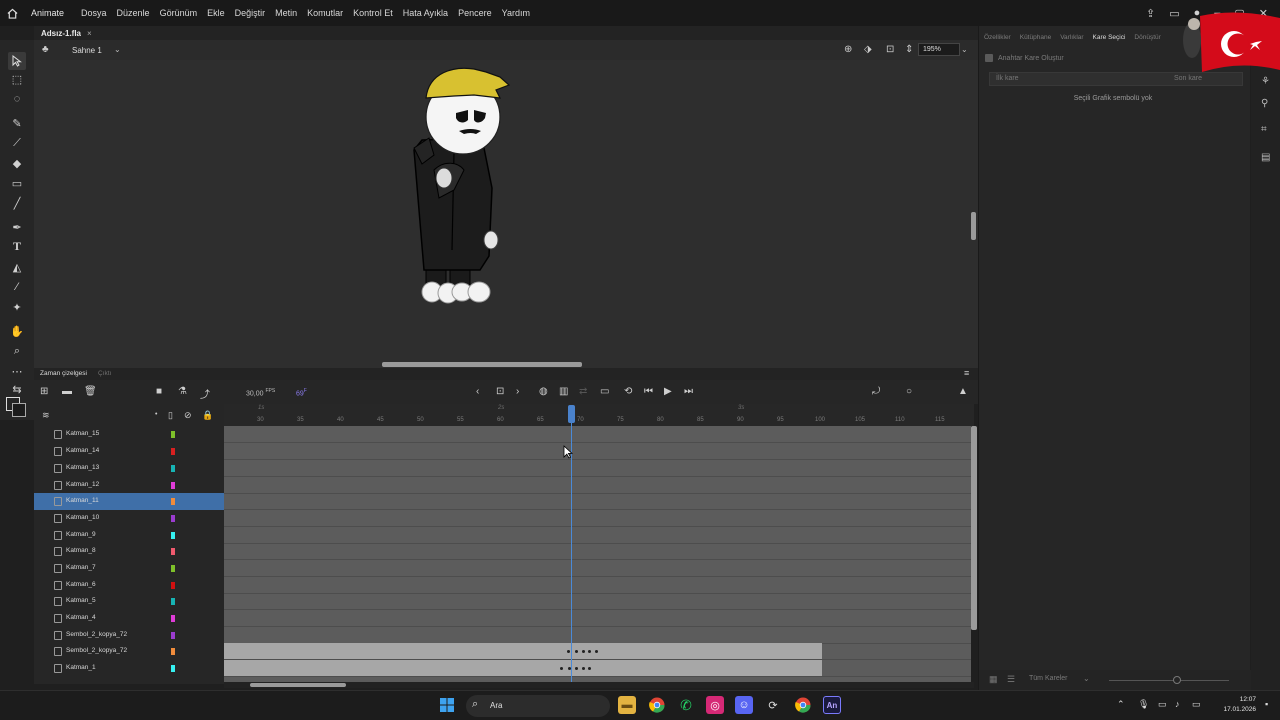 This screenshot has width=1280, height=720. Describe the element at coordinates (129, 618) in the screenshot. I see `layer-row: Katman_4` at that location.